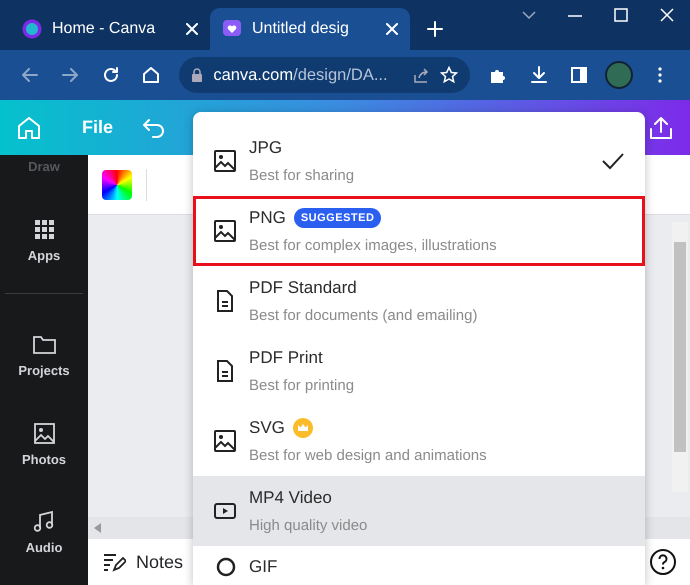 This screenshot has width=690, height=585. What do you see at coordinates (114, 562) in the screenshot?
I see `notes-icon` at bounding box center [114, 562].